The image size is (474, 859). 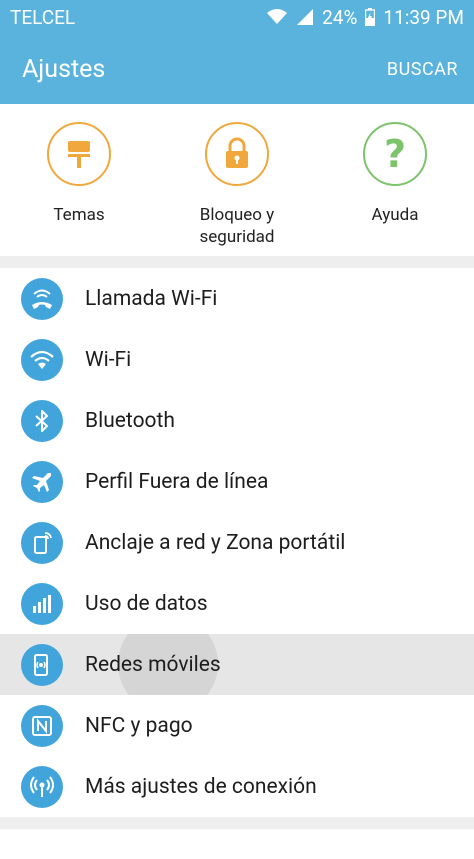 What do you see at coordinates (42, 725) in the screenshot?
I see `nfc-icon` at bounding box center [42, 725].